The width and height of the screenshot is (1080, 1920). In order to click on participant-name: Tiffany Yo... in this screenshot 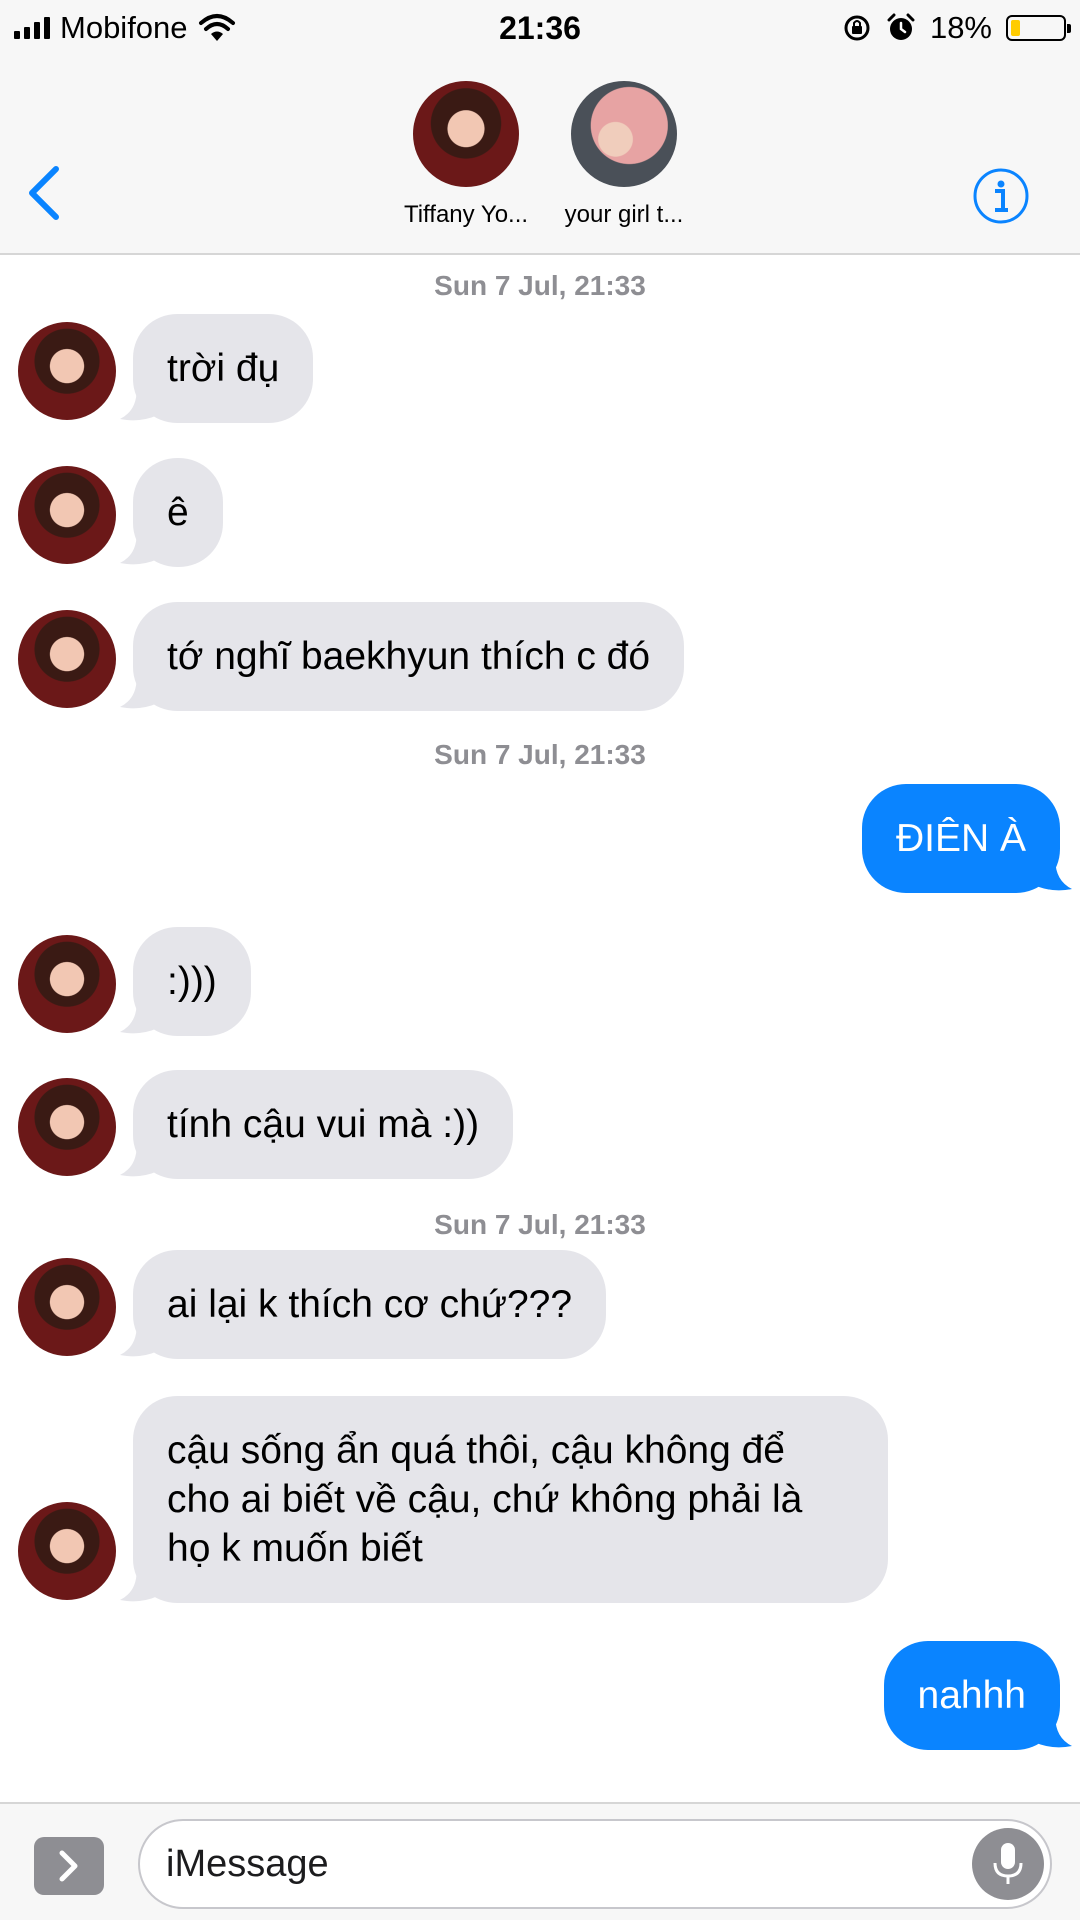, I will do `click(466, 214)`.